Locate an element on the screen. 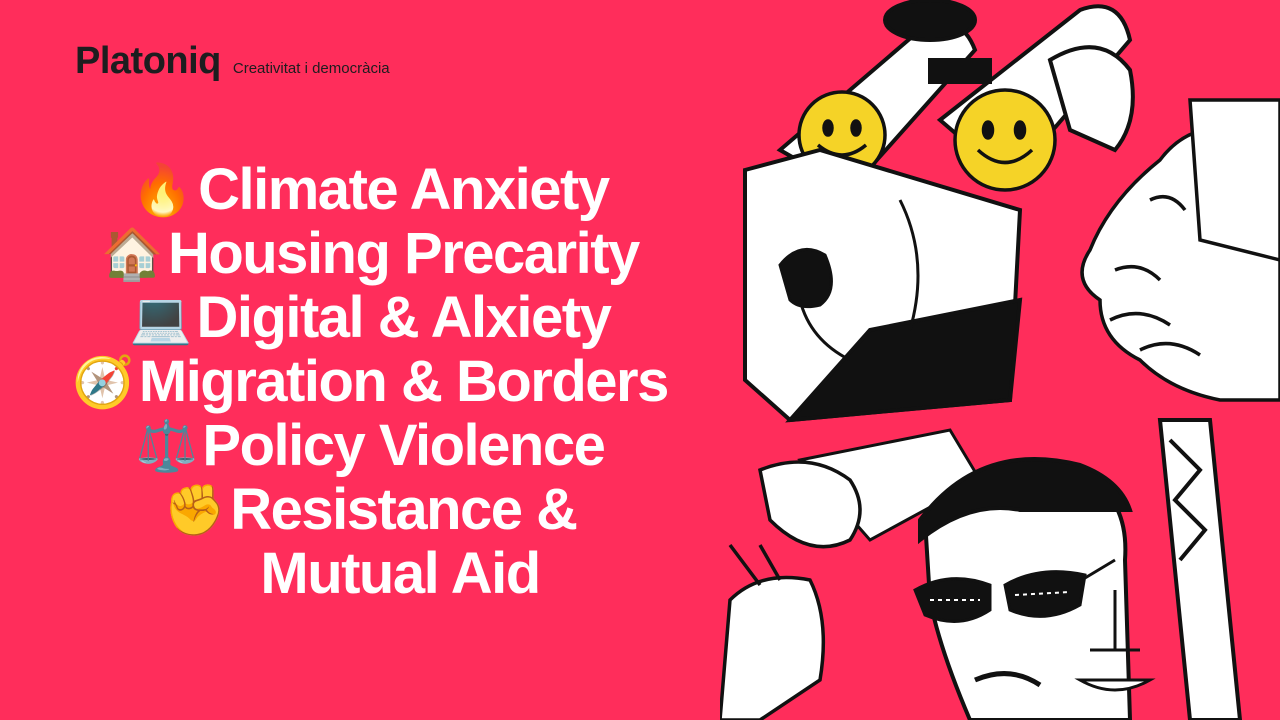 The width and height of the screenshot is (1280, 720). topic-migration-borders: 🧭 Migration & Borders is located at coordinates (370, 382).